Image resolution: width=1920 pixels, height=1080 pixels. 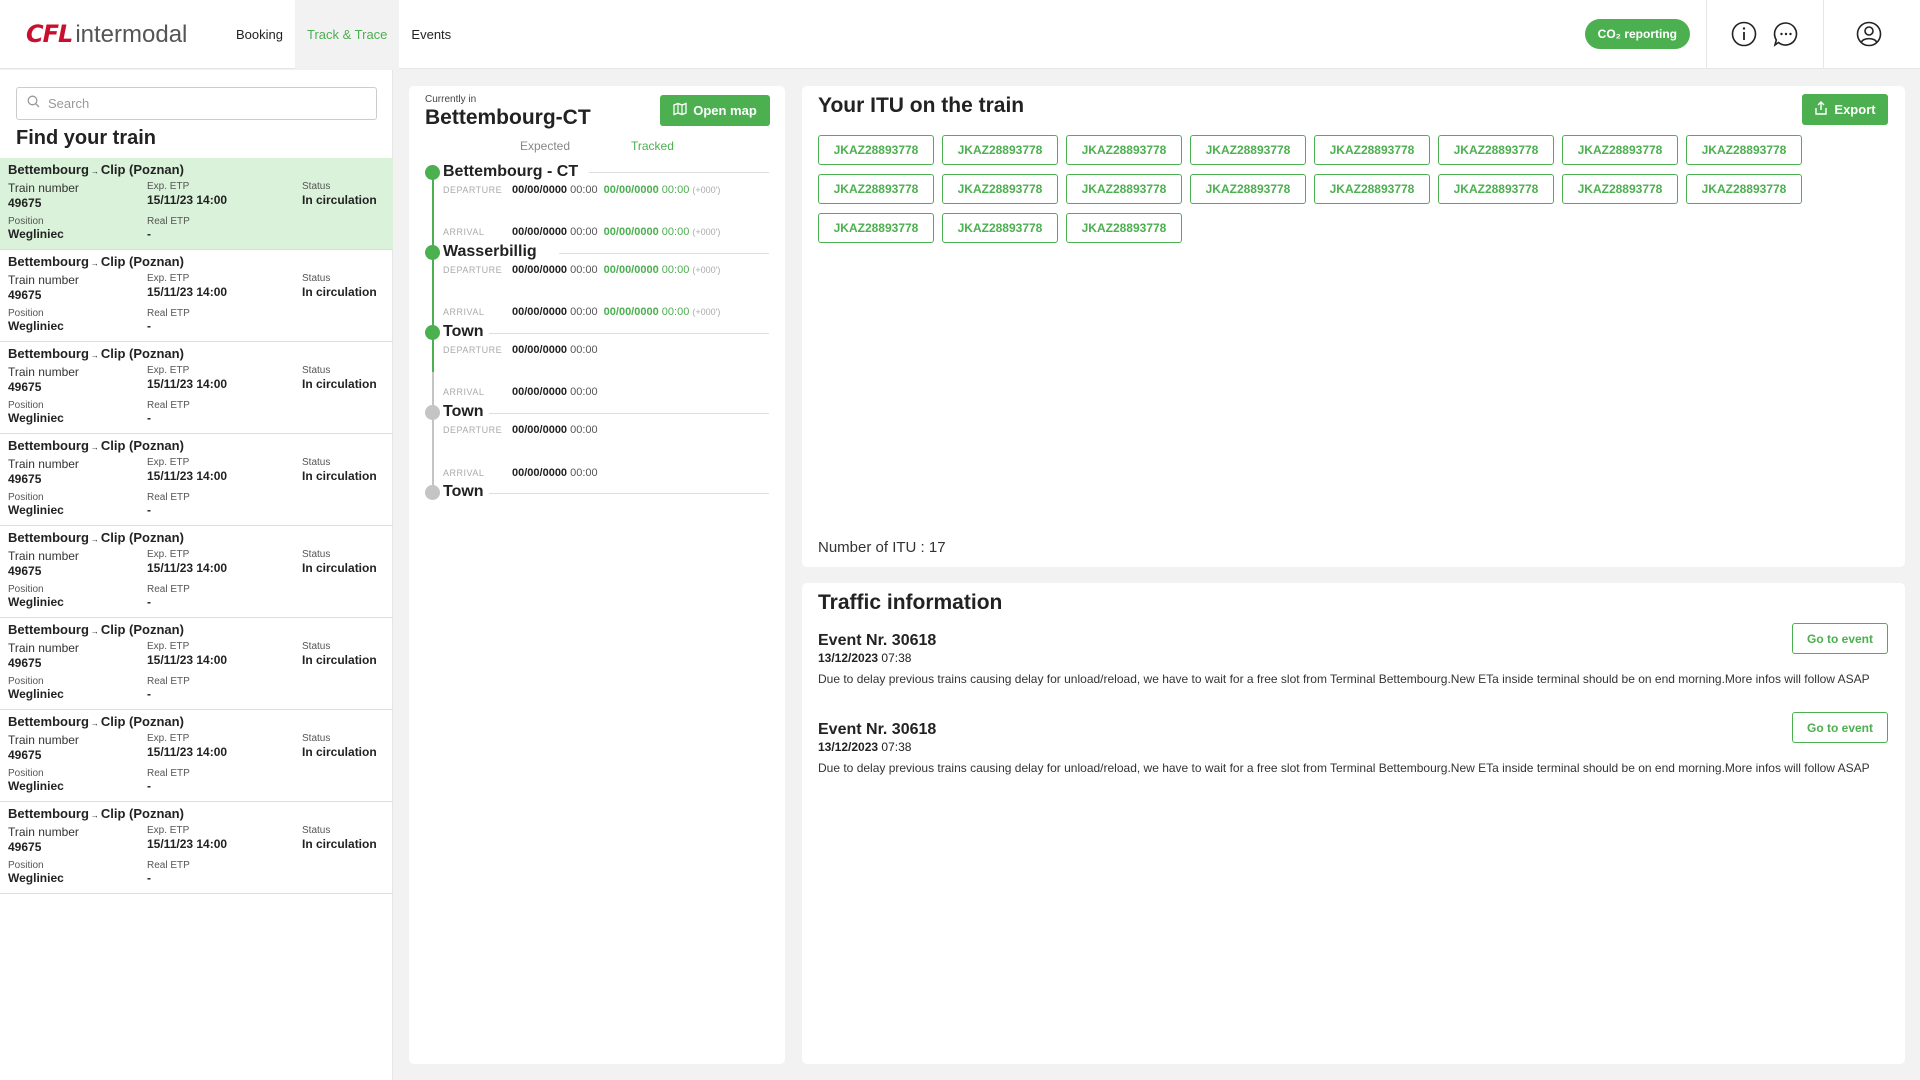 What do you see at coordinates (1869, 34) in the screenshot?
I see `account-icon` at bounding box center [1869, 34].